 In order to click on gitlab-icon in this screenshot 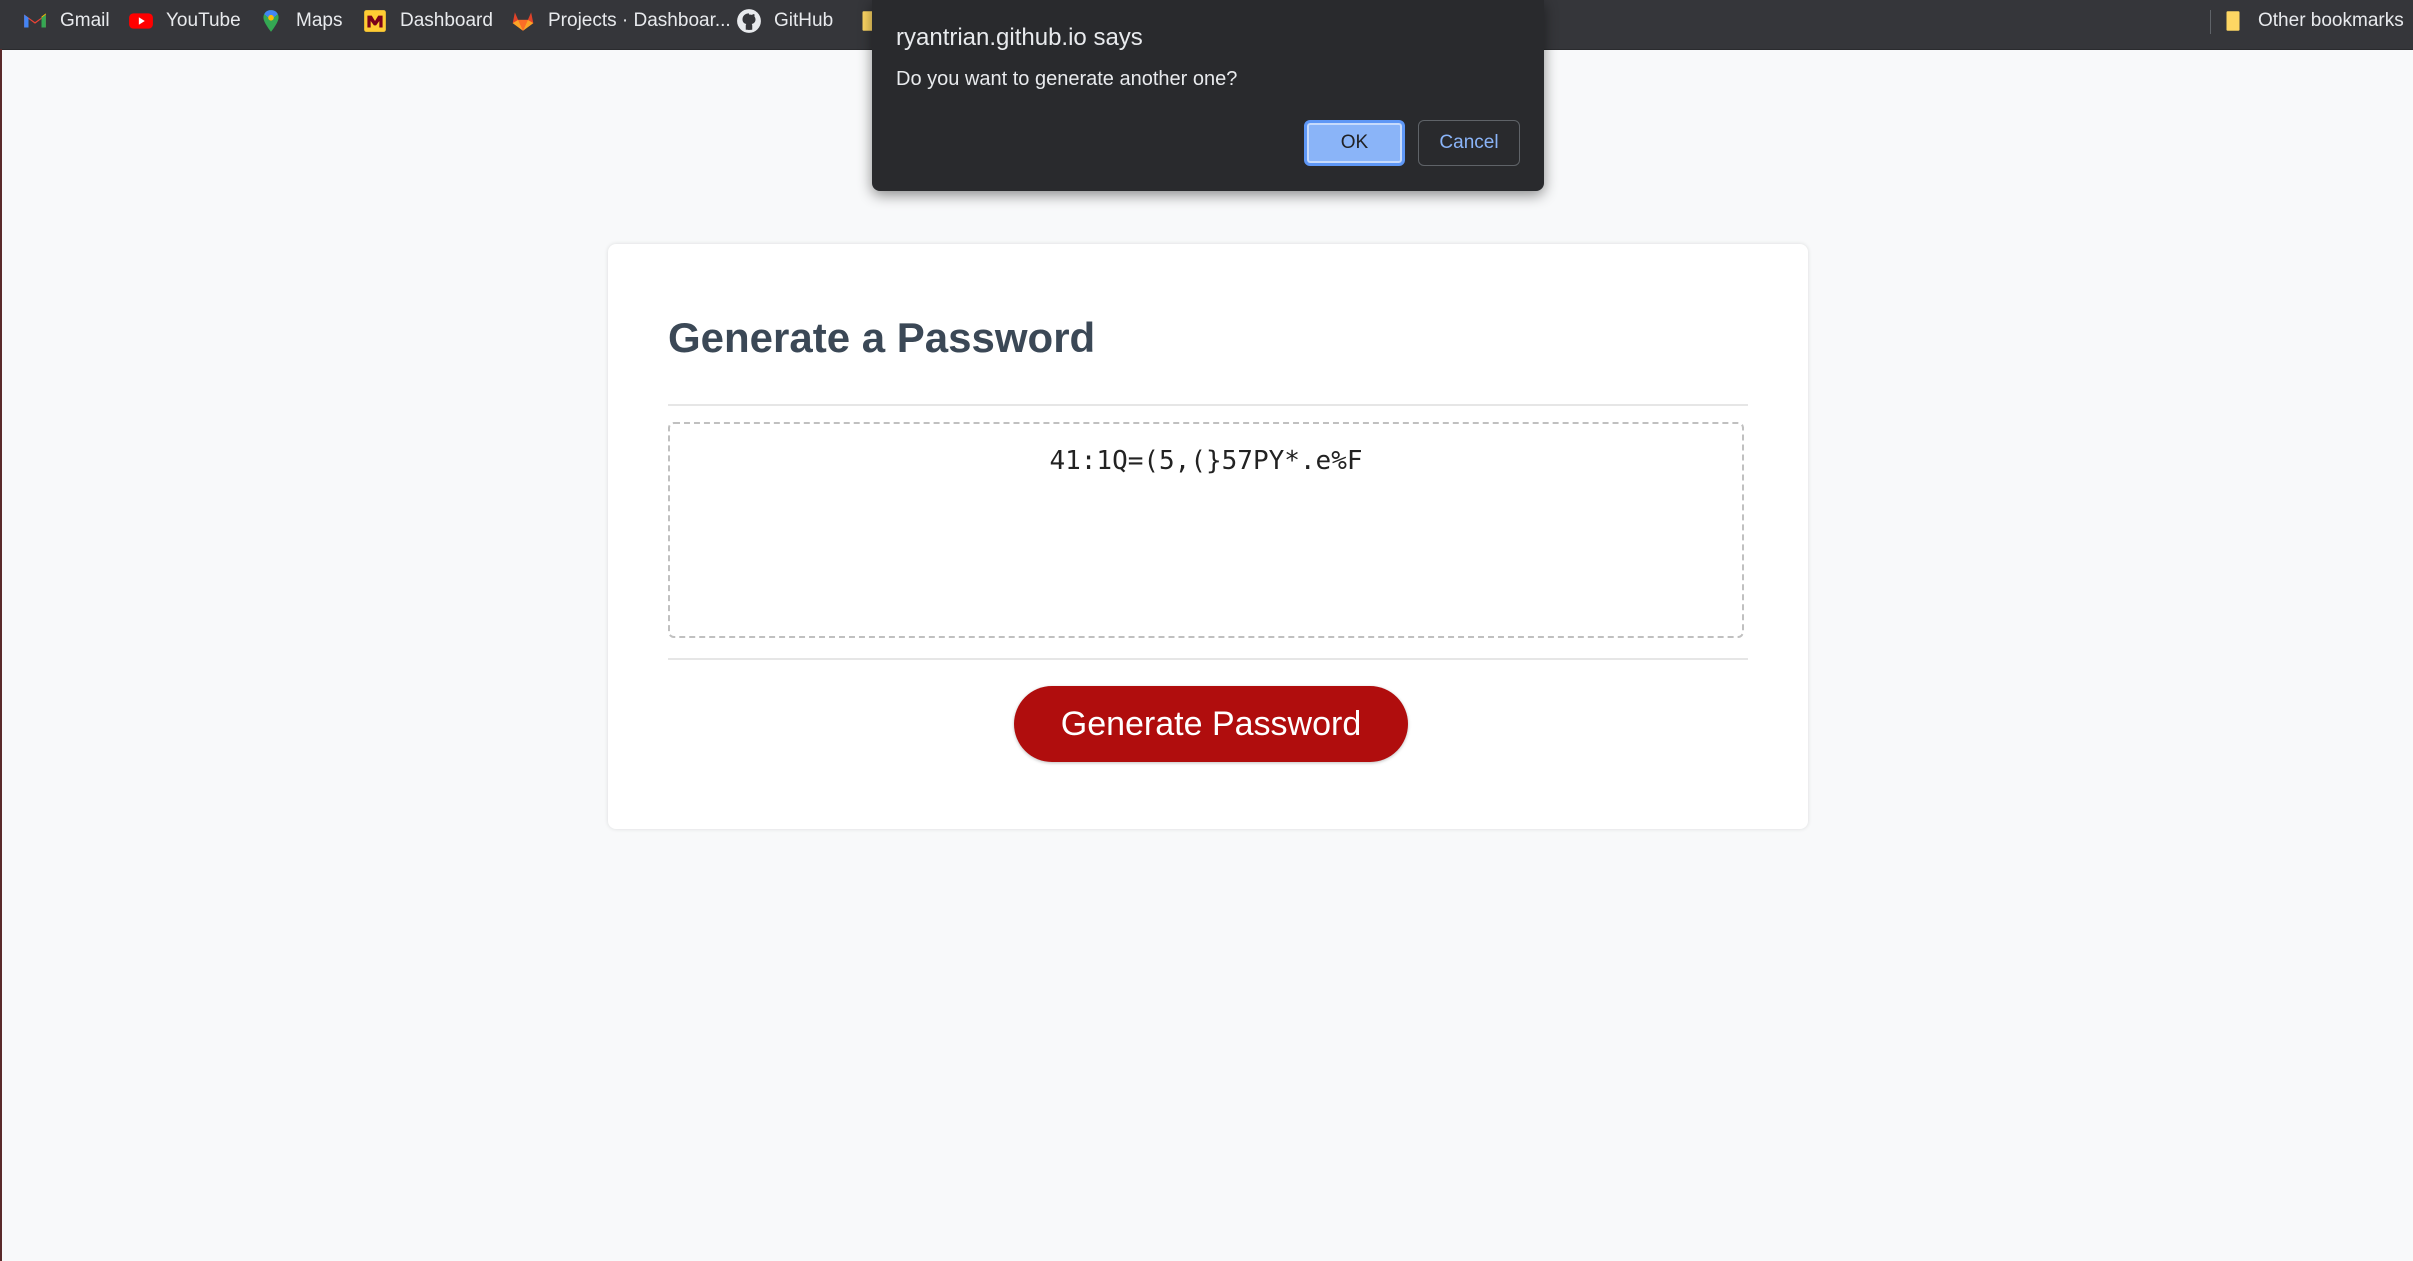, I will do `click(523, 21)`.